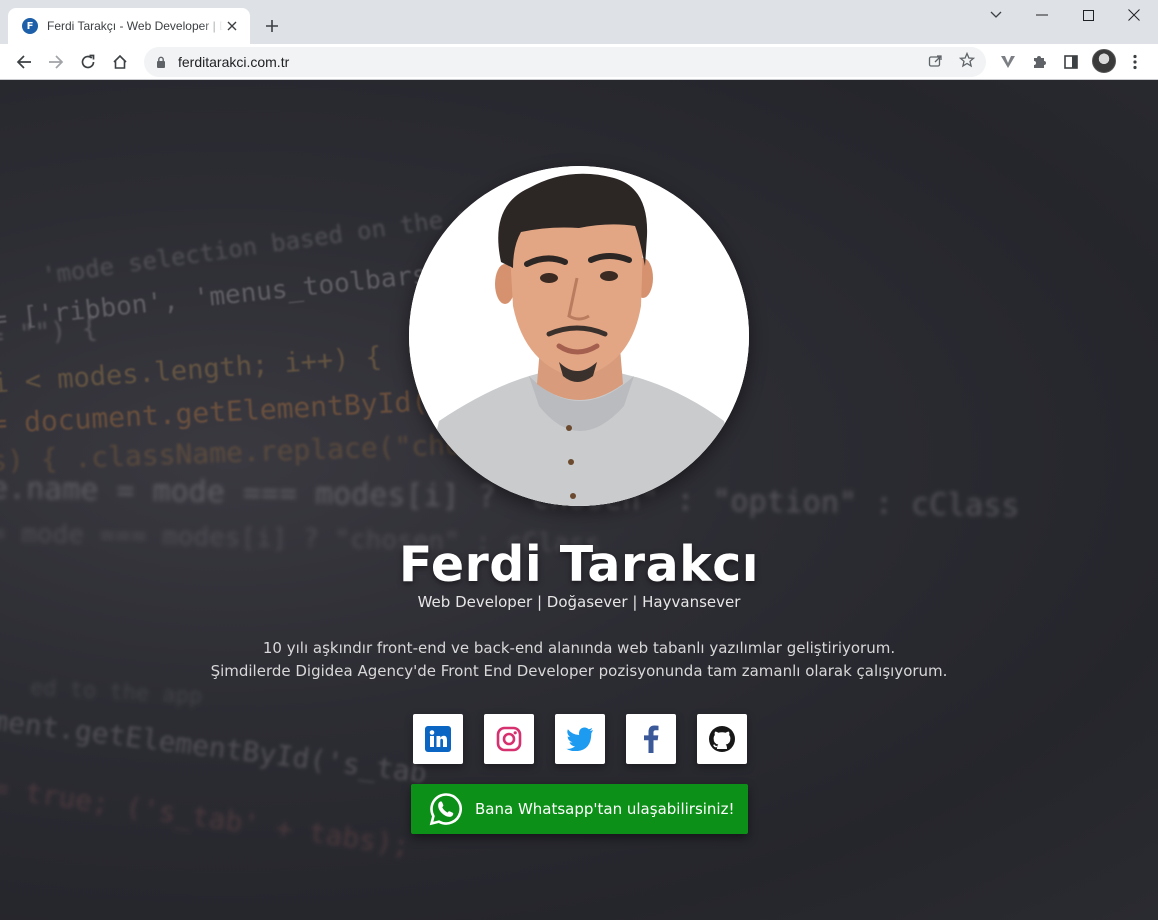 Image resolution: width=1158 pixels, height=920 pixels. I want to click on twitter-link, so click(580, 739).